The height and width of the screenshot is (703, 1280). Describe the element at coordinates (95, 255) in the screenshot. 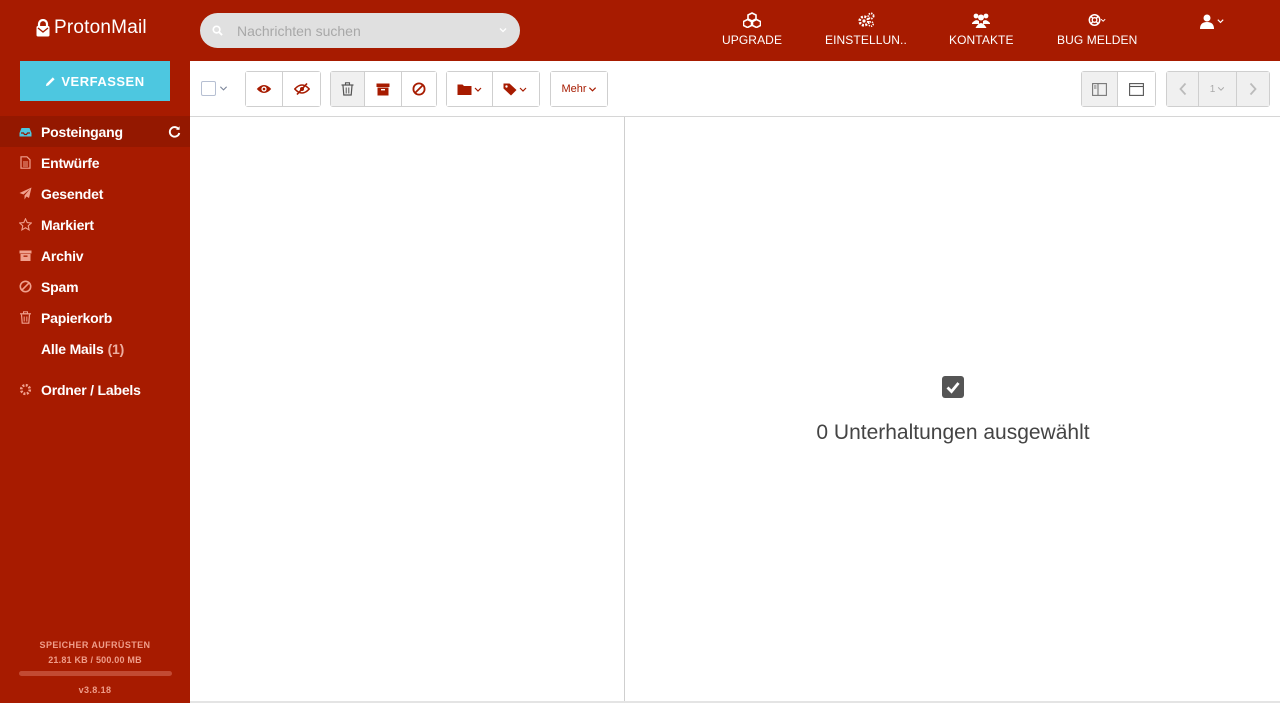

I see `sidebar-item-archive: Archiv` at that location.